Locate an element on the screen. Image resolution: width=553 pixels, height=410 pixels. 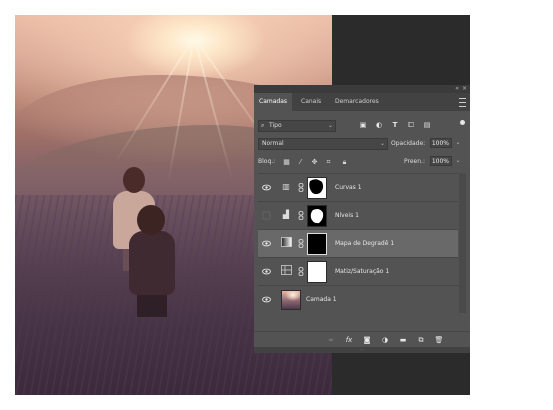
collapse-icon: ‹‹ is located at coordinates (457, 89).